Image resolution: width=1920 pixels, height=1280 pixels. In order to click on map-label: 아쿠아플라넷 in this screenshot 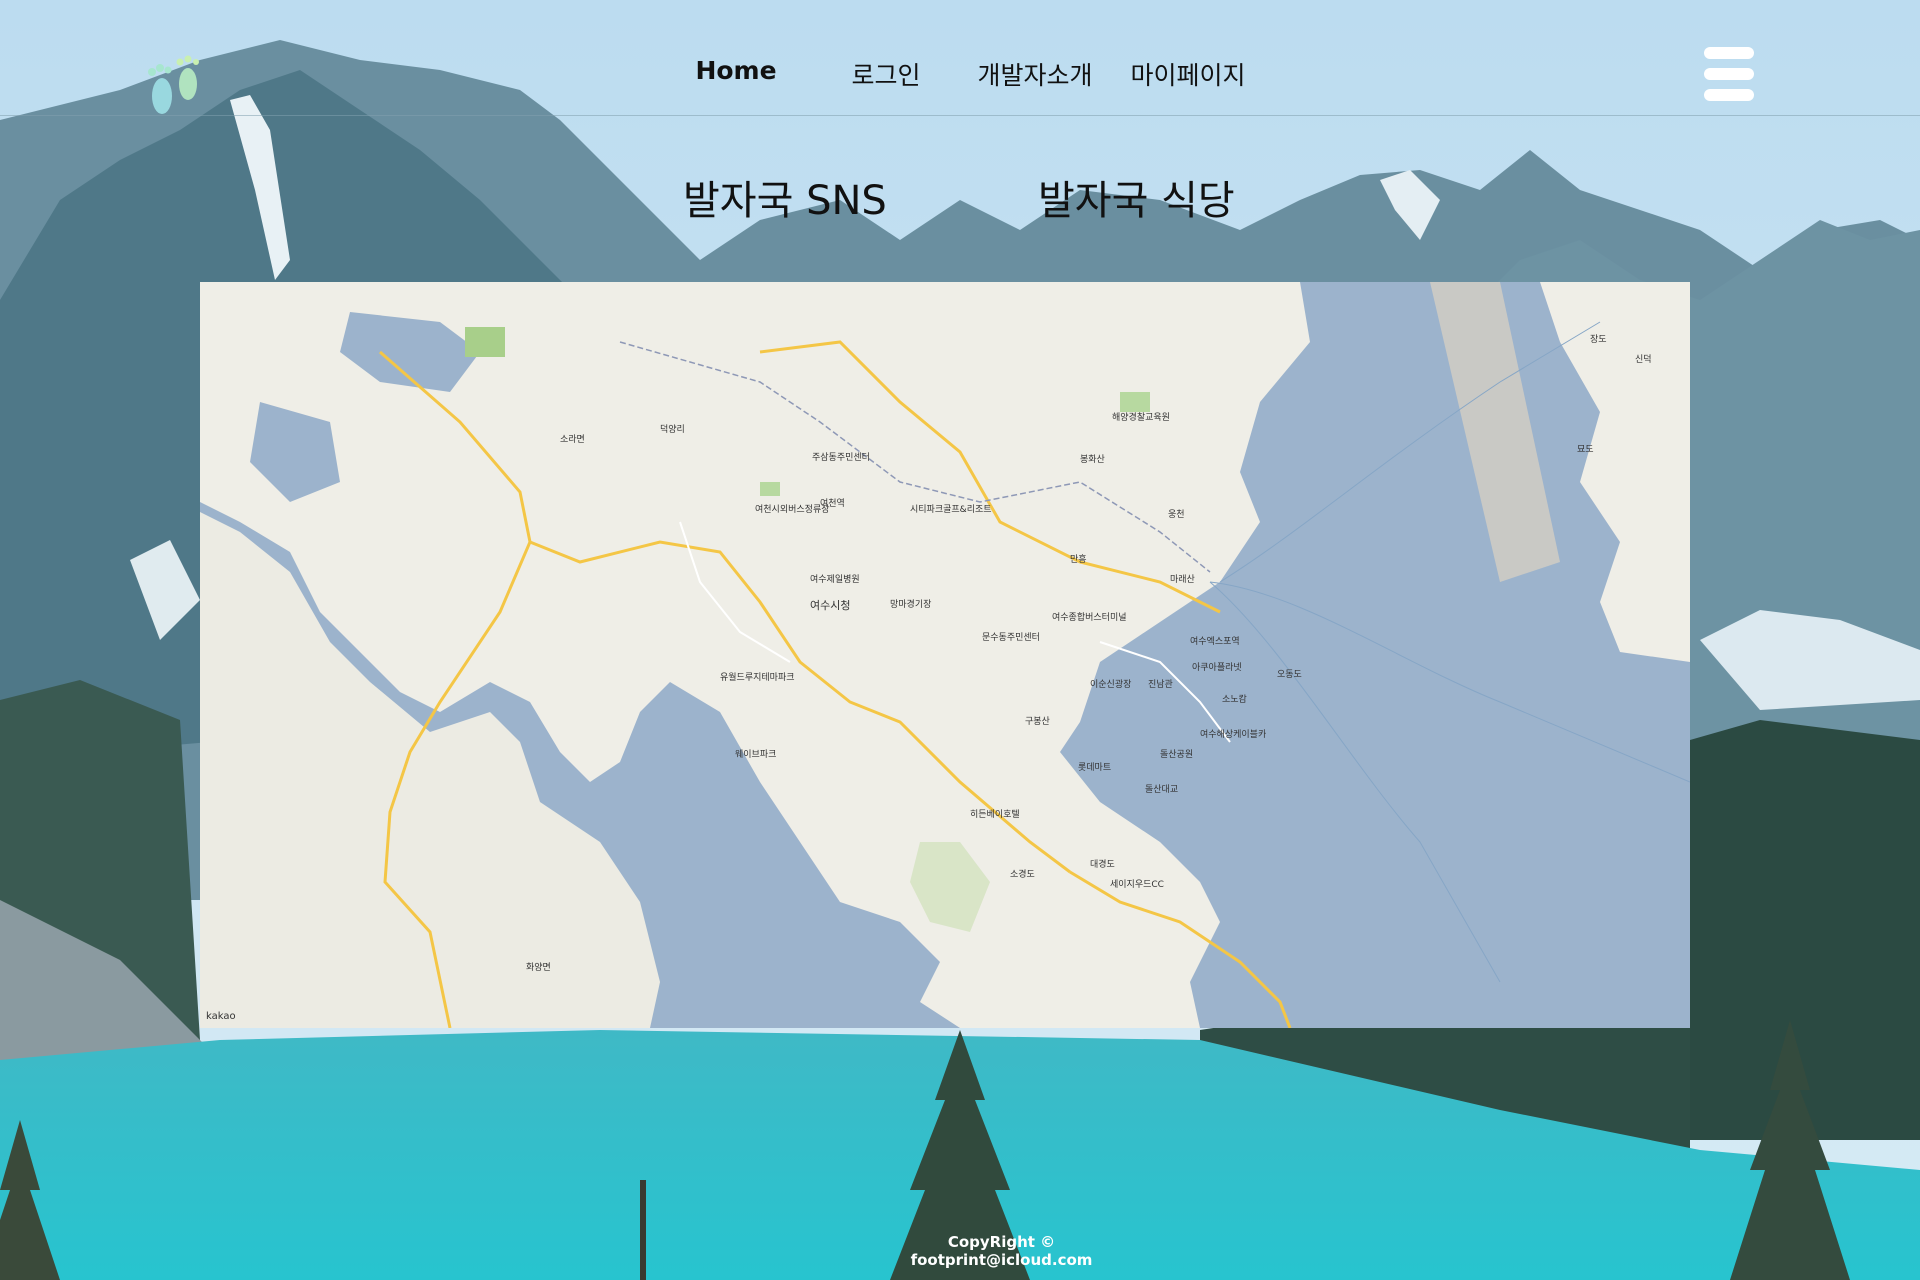, I will do `click(1217, 668)`.